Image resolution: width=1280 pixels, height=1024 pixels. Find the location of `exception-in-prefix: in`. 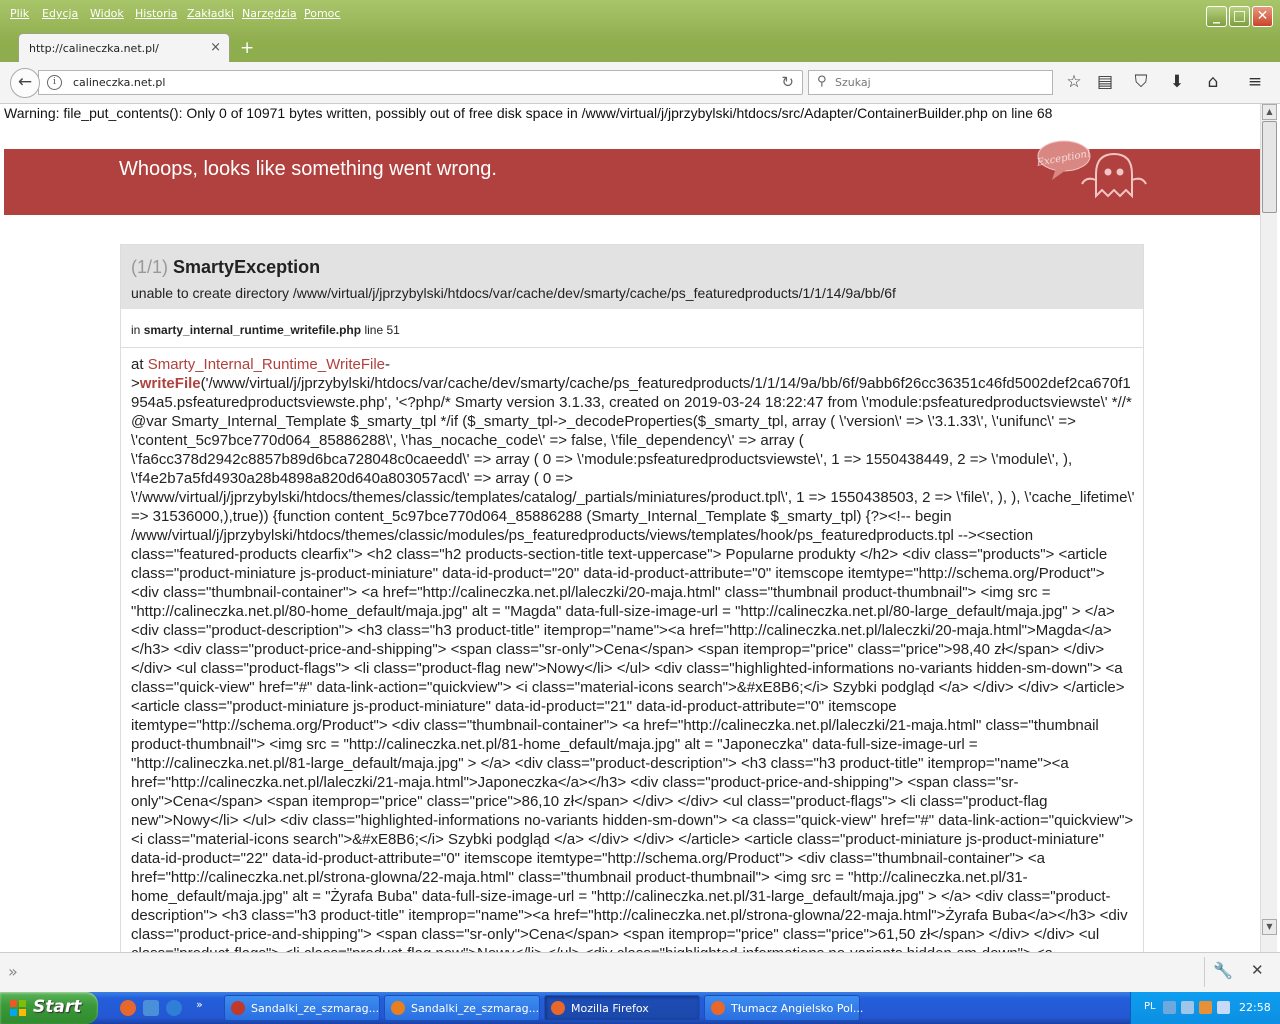

exception-in-prefix: in is located at coordinates (136, 330).